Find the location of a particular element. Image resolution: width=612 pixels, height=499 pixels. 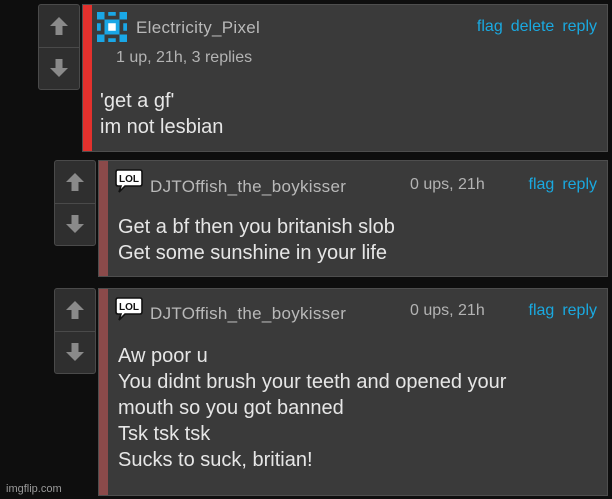

comment-actions: flag delete reply is located at coordinates (537, 27).